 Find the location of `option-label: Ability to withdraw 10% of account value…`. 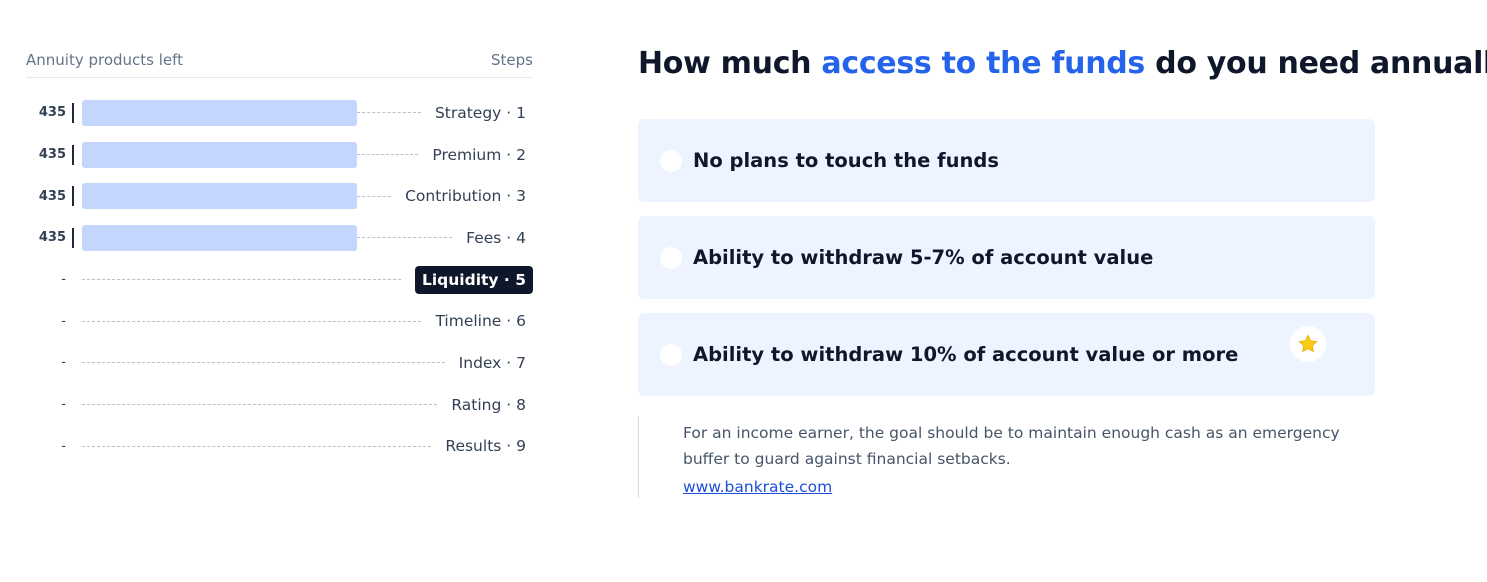

option-label: Ability to withdraw 10% of account value… is located at coordinates (966, 354).